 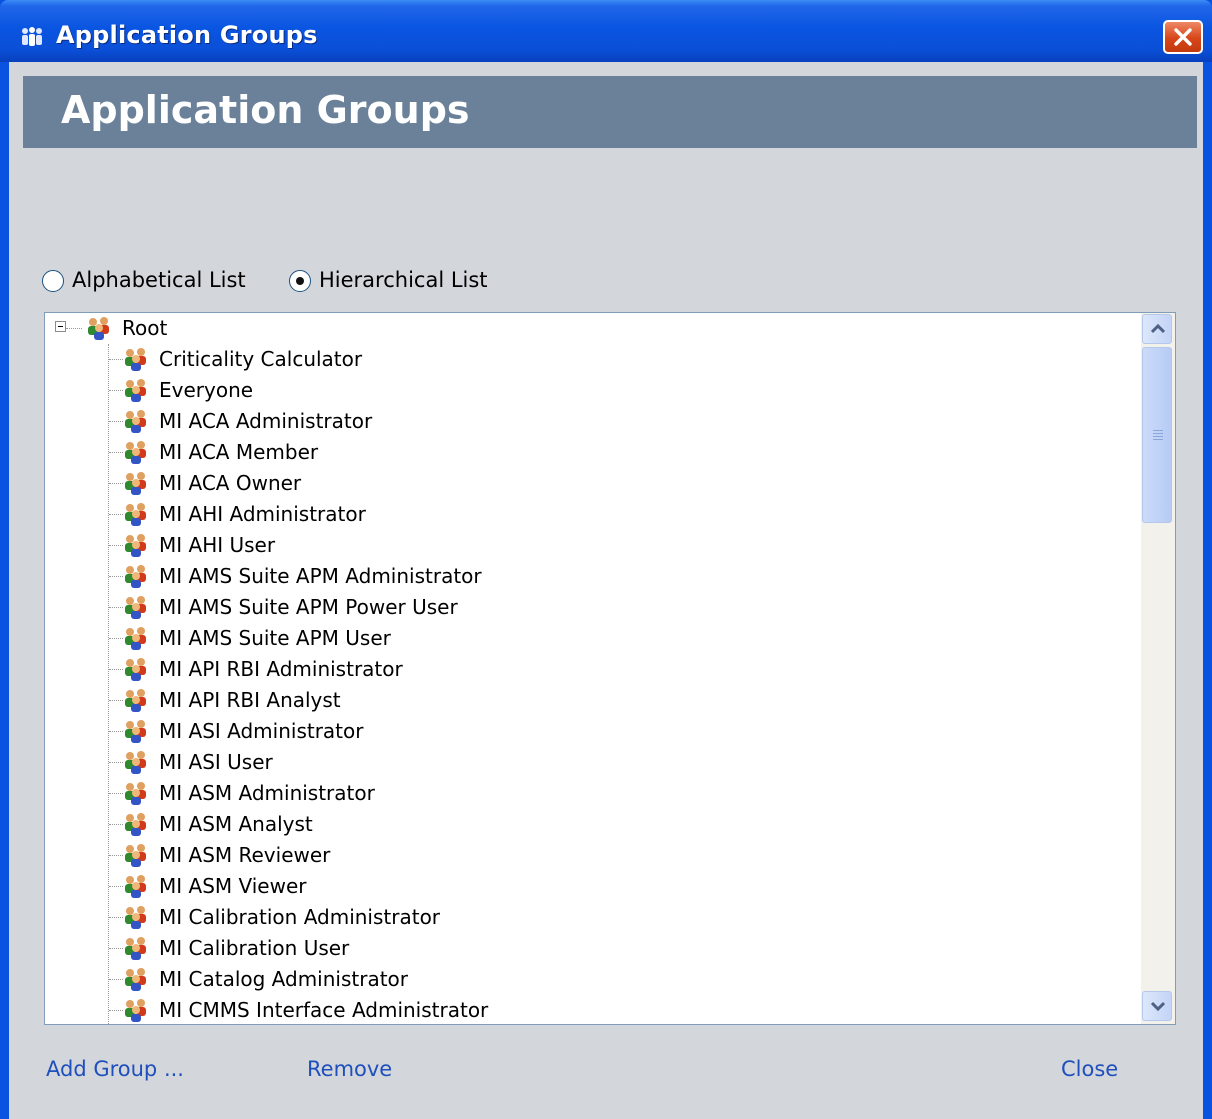 I want to click on tree-node-label: MI AHI Administrator, so click(x=262, y=514).